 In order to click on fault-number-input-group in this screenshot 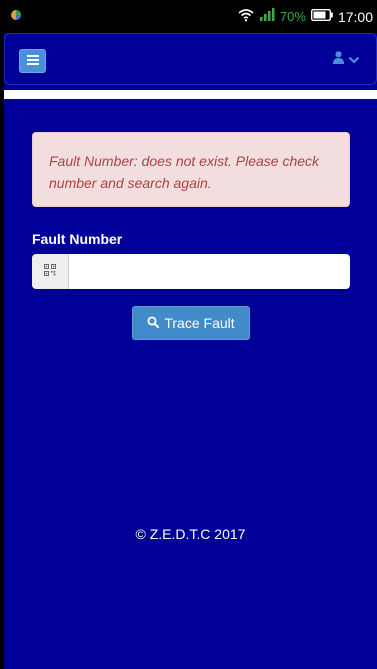, I will do `click(191, 271)`.